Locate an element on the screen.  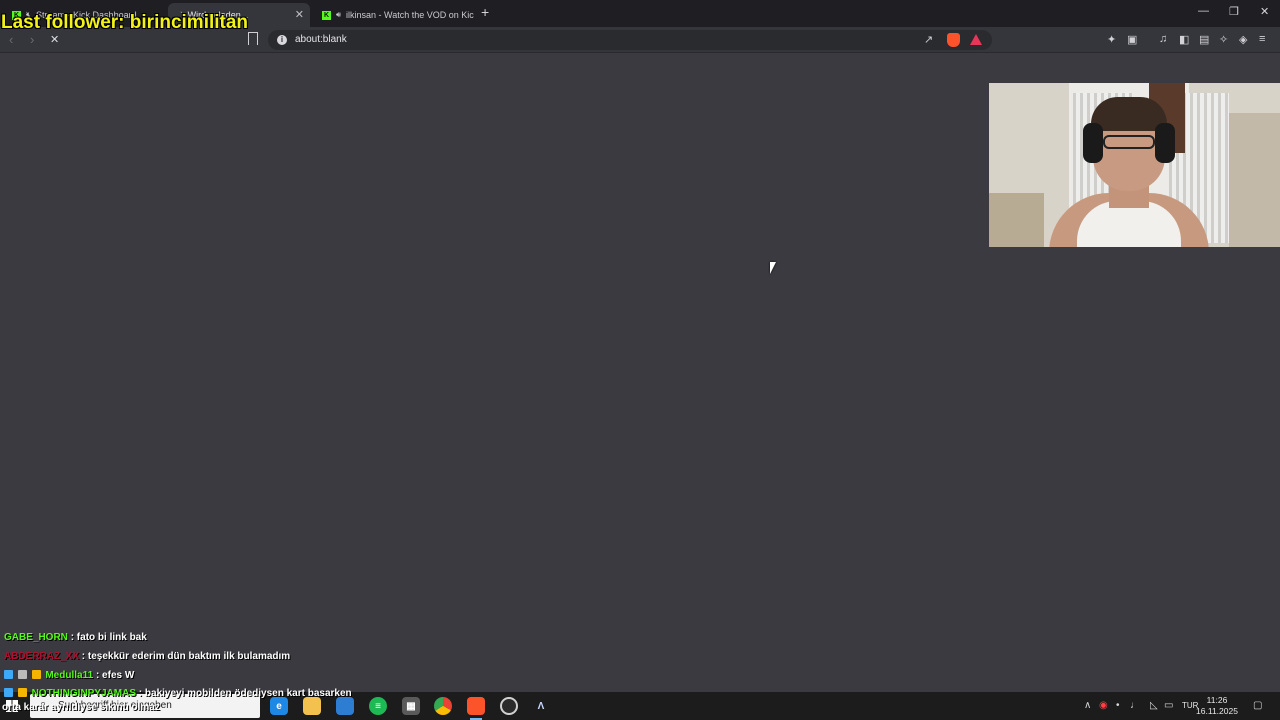
minimize-icon: — is located at coordinates (1203, 11).